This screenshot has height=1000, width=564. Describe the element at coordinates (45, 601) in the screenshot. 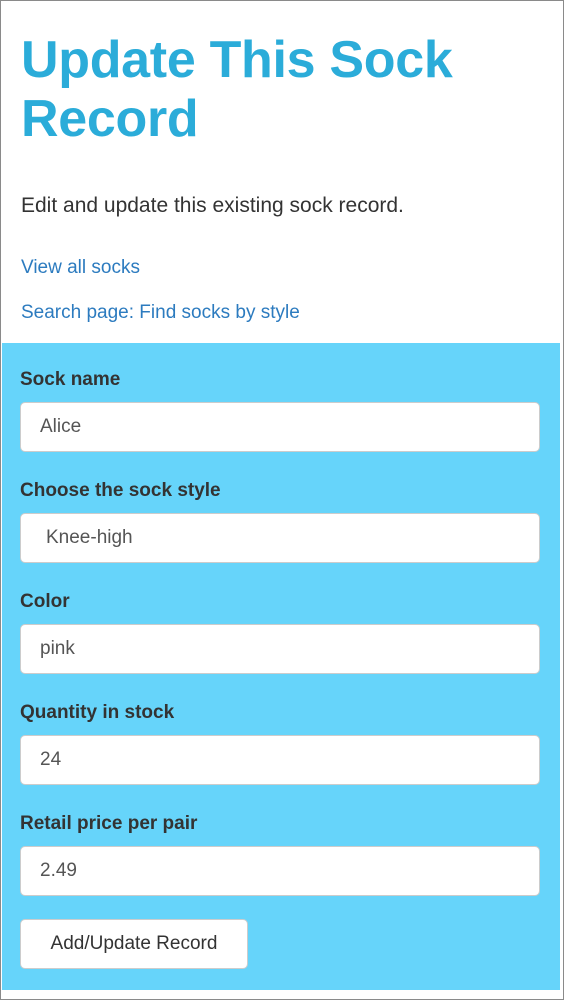

I see `color-label: Color` at that location.